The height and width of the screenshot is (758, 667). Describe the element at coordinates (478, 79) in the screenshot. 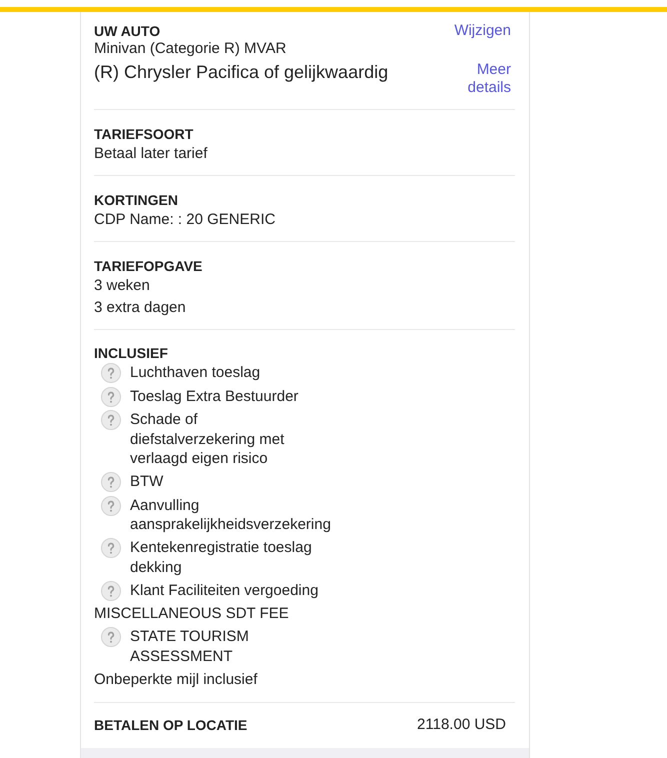

I see `more-details-link: Meer details` at that location.